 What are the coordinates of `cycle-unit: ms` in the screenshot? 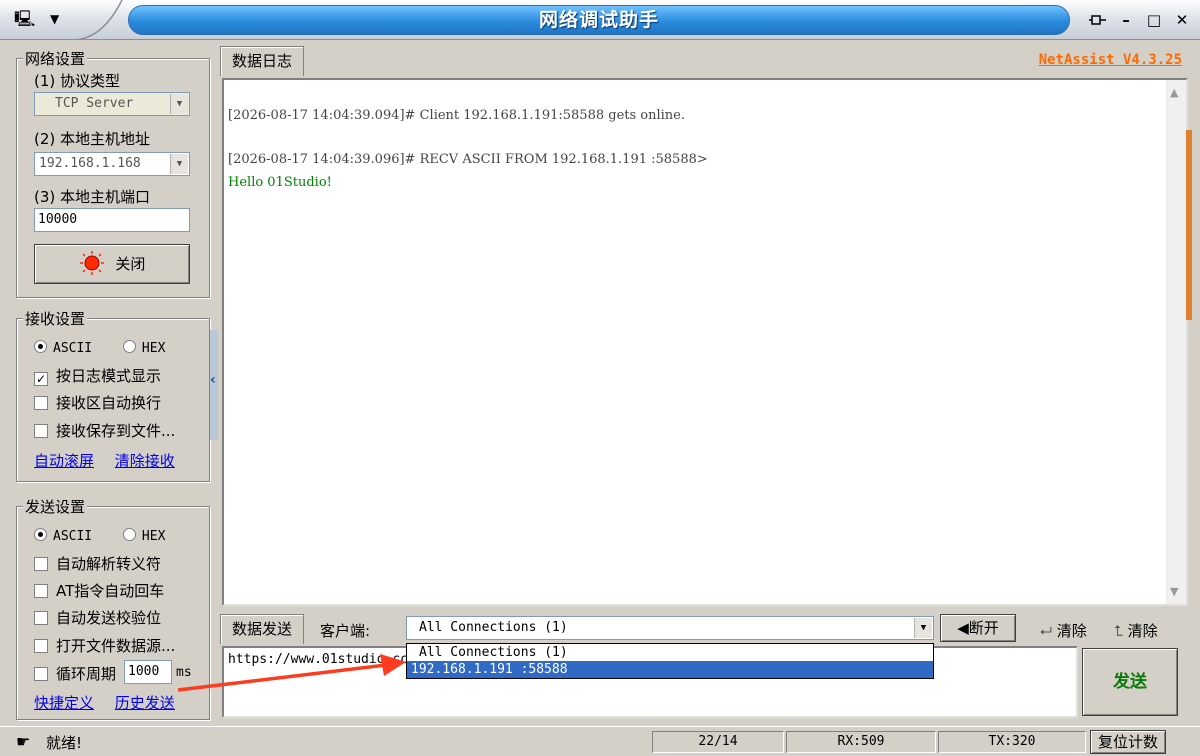 It's located at (184, 672).